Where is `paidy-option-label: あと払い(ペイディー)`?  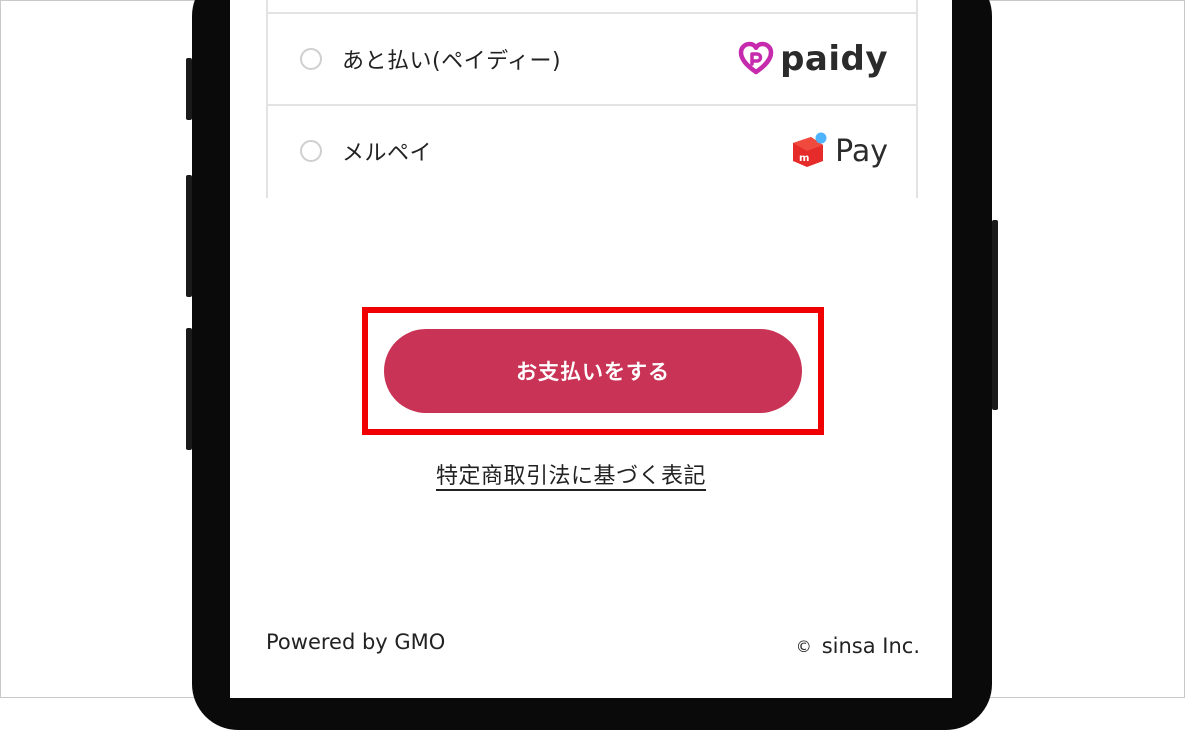
paidy-option-label: あと払い(ペイディー) is located at coordinates (452, 61).